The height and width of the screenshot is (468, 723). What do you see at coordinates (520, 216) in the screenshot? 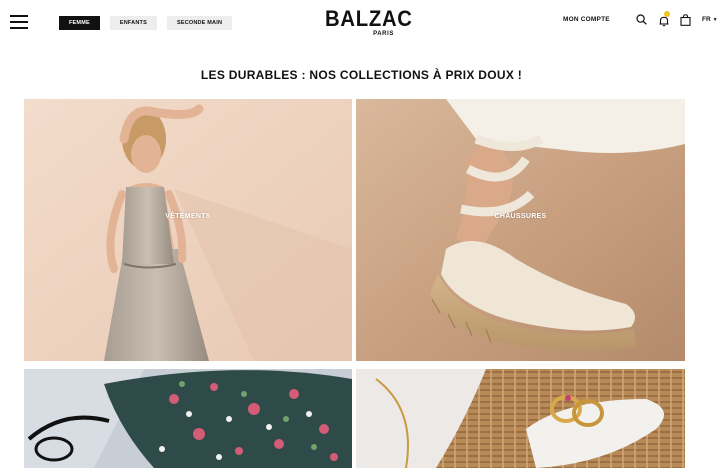
I see `tile-label-chaussures: CHAUSSURES` at bounding box center [520, 216].